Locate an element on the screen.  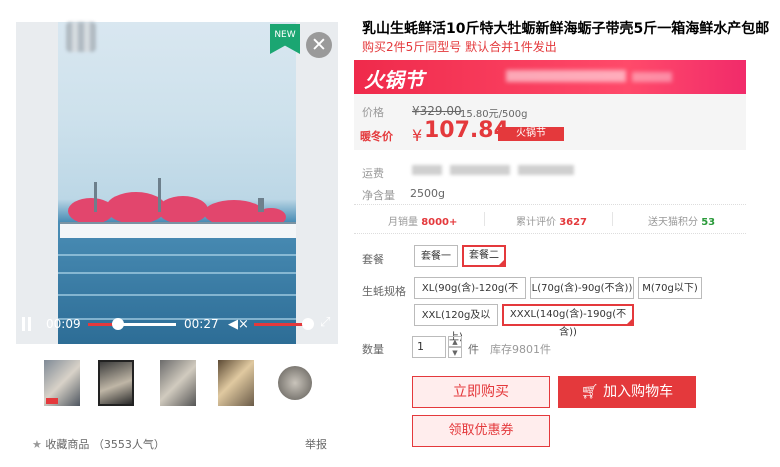
decrement-icon: ▼ is located at coordinates (455, 352).